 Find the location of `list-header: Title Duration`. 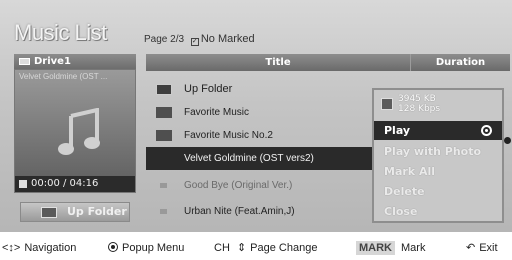

list-header: Title Duration is located at coordinates (328, 62).